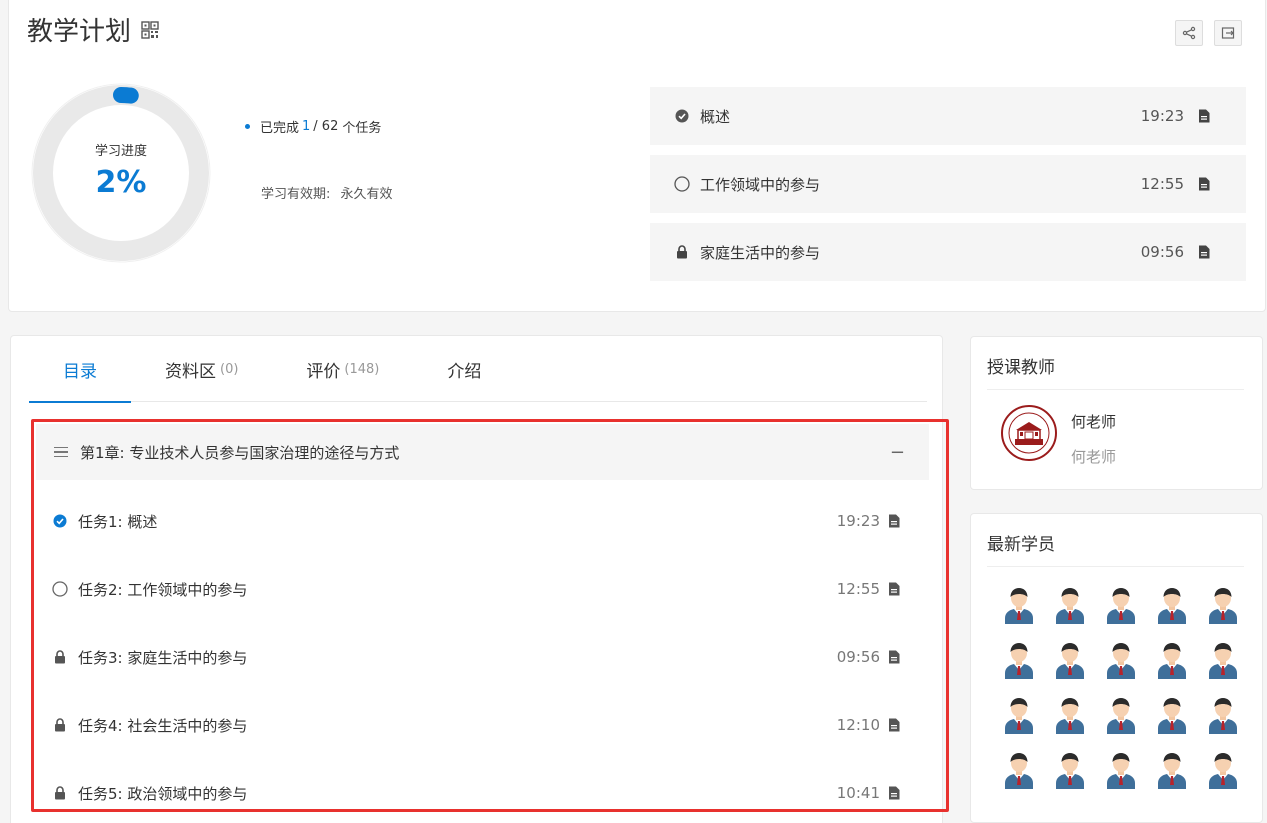 This screenshot has width=1267, height=823. What do you see at coordinates (1021, 368) in the screenshot?
I see `teacher-panel-title: 授课教师` at bounding box center [1021, 368].